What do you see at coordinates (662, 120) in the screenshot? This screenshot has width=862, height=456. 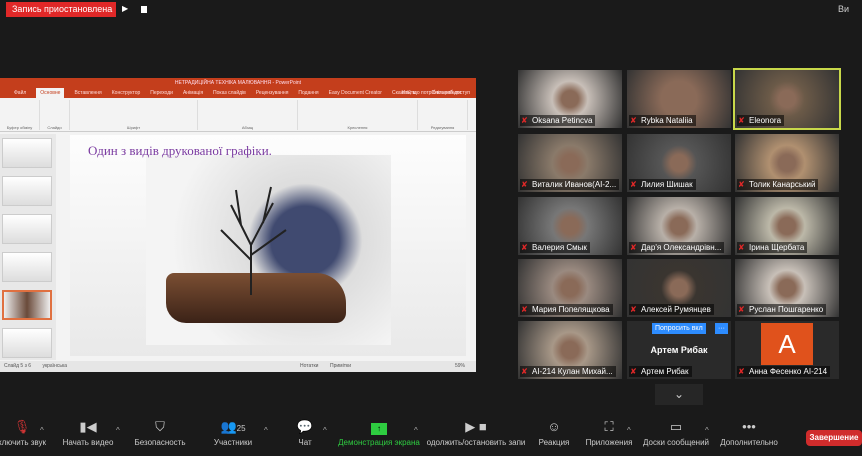 I see `participant-name: Rybka Nataliia` at bounding box center [662, 120].